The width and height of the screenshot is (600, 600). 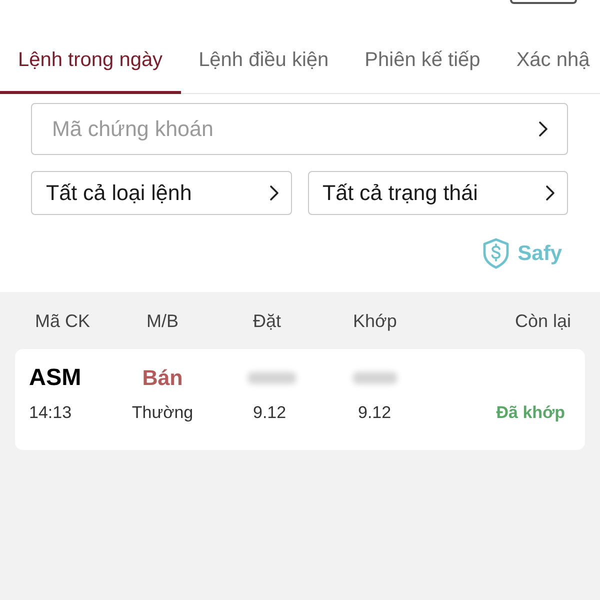 What do you see at coordinates (549, 62) in the screenshot?
I see `tab: Xác nhậ` at bounding box center [549, 62].